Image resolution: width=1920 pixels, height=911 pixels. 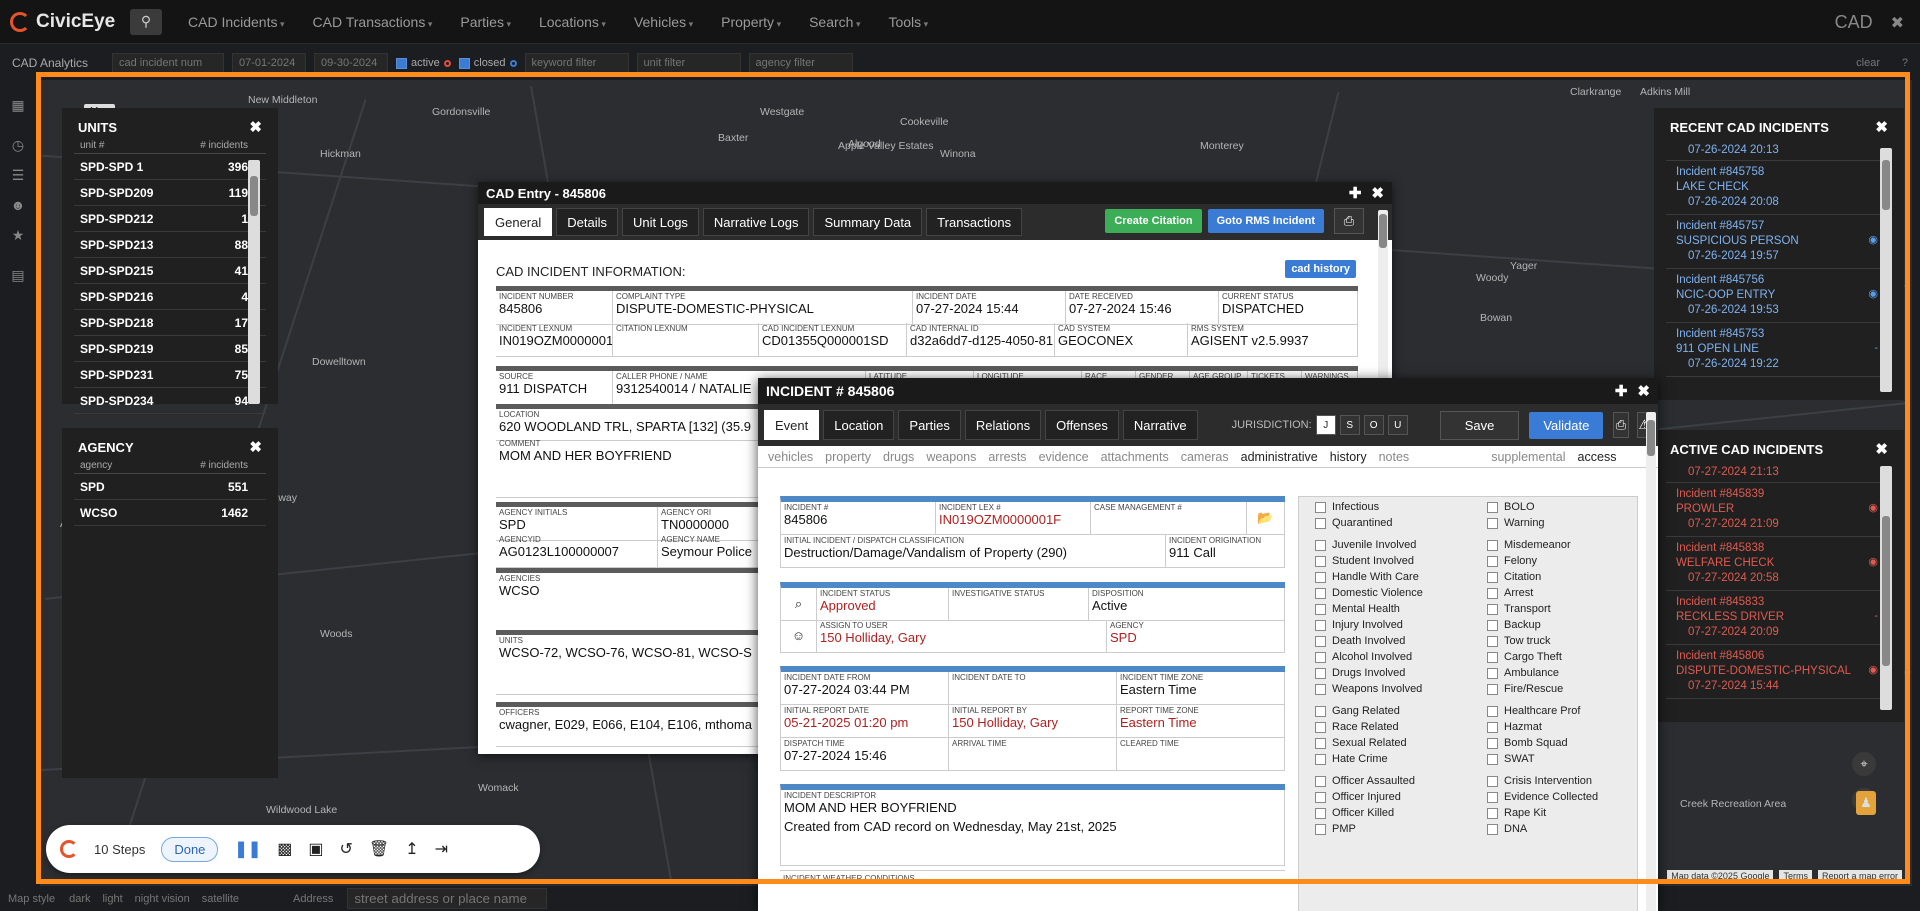 What do you see at coordinates (1795, 876) in the screenshot?
I see `map-credit-item: Terms` at bounding box center [1795, 876].